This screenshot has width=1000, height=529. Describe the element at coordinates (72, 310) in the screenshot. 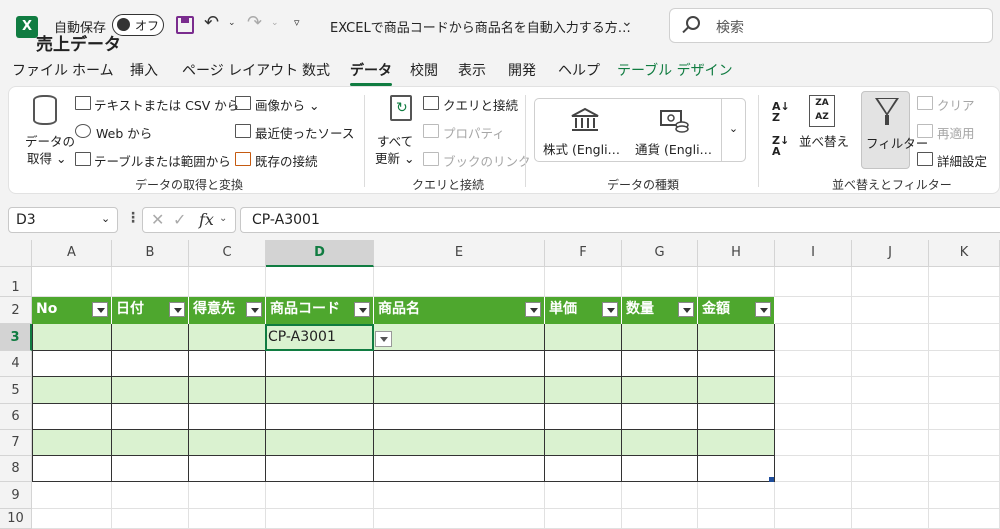

I see `table-header-cell: No` at that location.